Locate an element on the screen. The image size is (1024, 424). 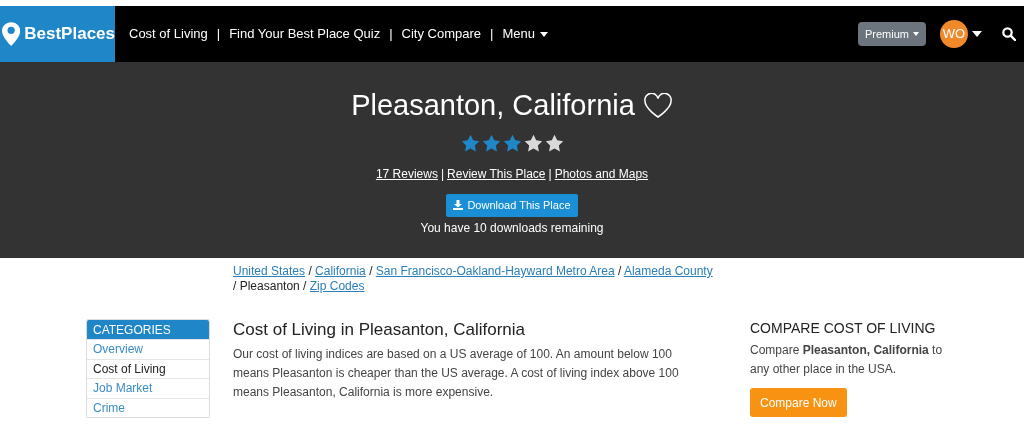
downloads-remaining-text: You have 10 downloads remaining is located at coordinates (512, 228).